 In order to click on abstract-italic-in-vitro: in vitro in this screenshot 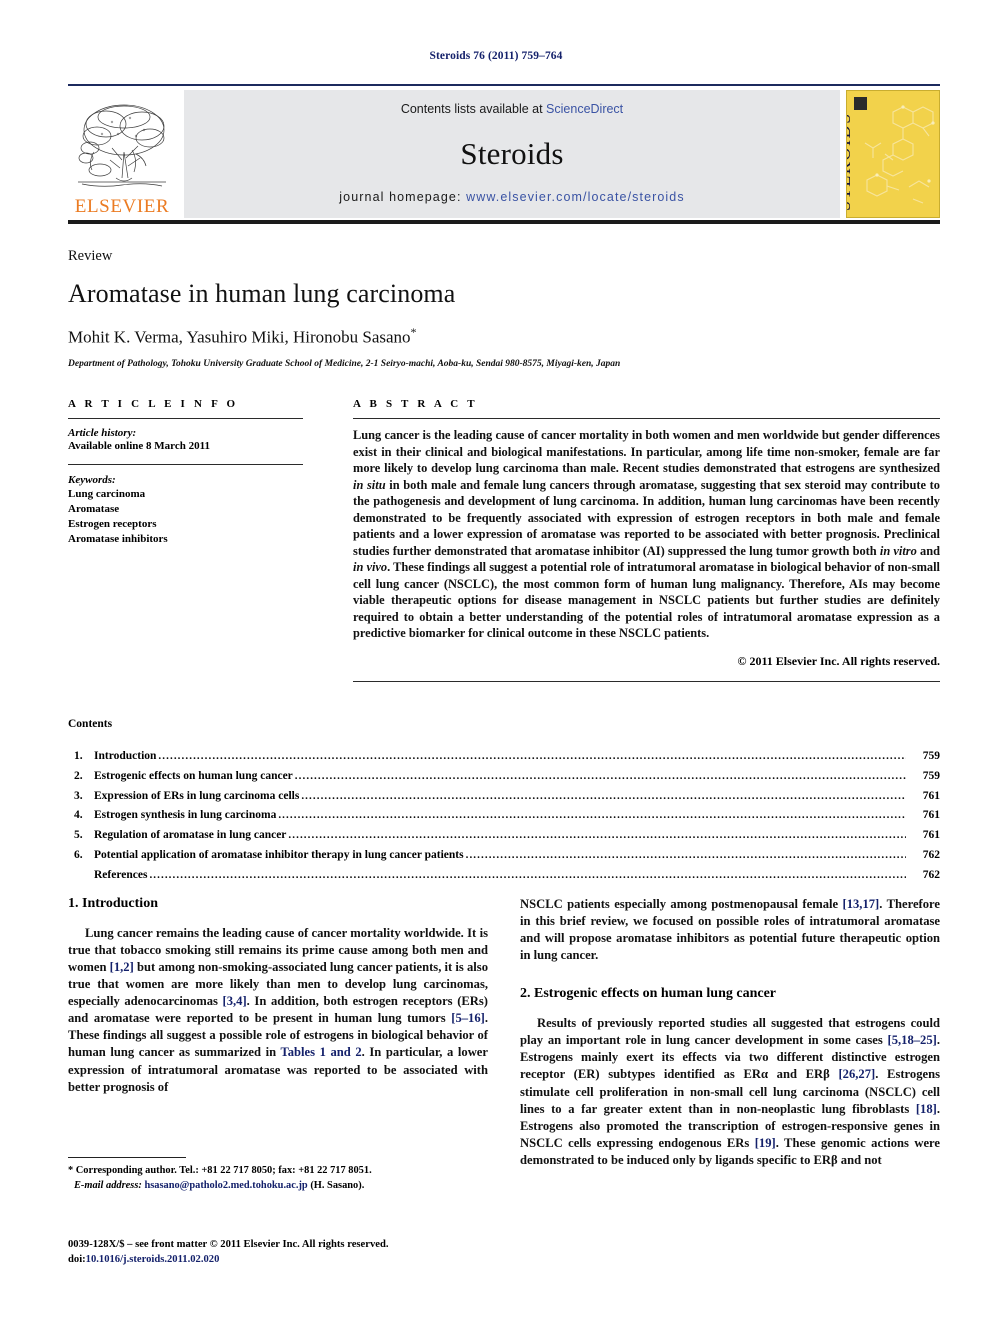, I will do `click(898, 550)`.